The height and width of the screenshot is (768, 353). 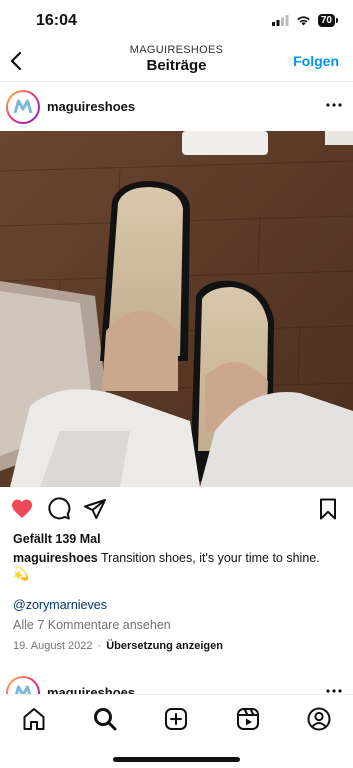 What do you see at coordinates (22, 509) in the screenshot?
I see `heart-icon` at bounding box center [22, 509].